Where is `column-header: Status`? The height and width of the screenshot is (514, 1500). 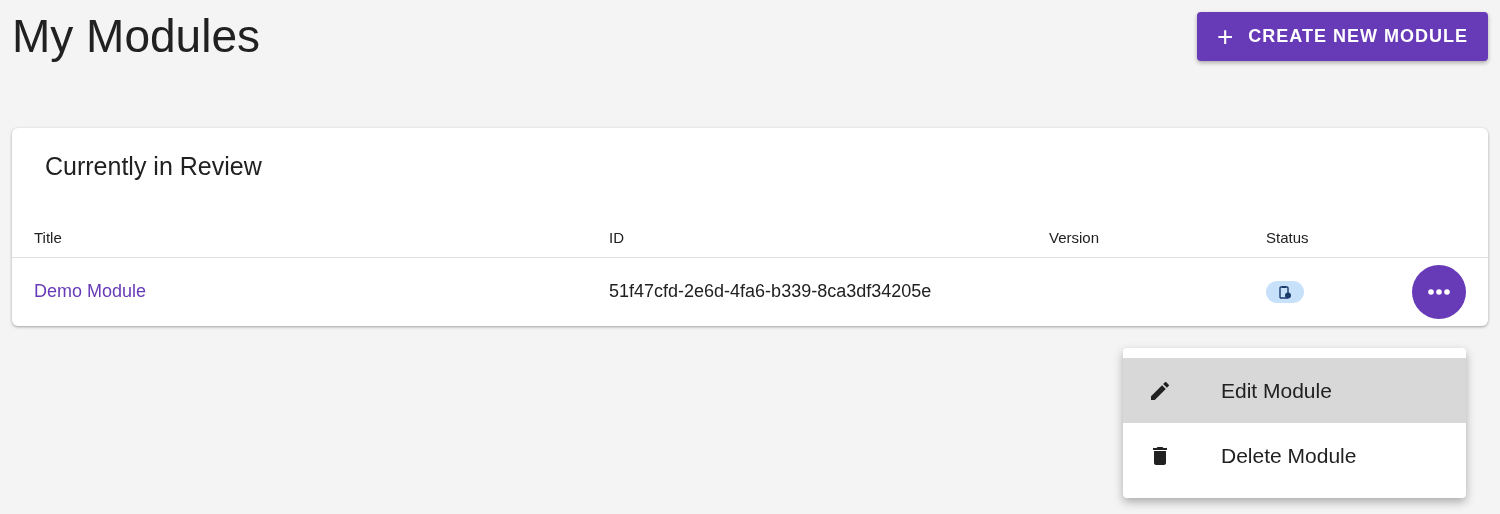 column-header: Status is located at coordinates (1288, 237).